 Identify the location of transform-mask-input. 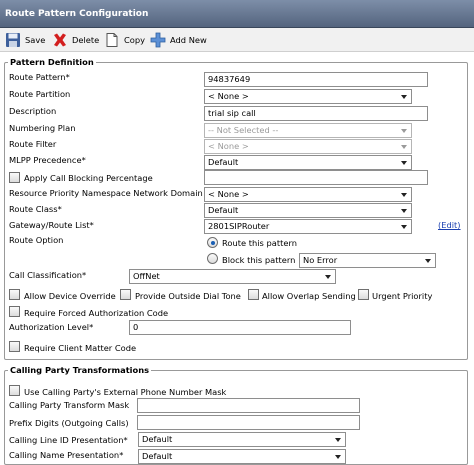
(248, 405).